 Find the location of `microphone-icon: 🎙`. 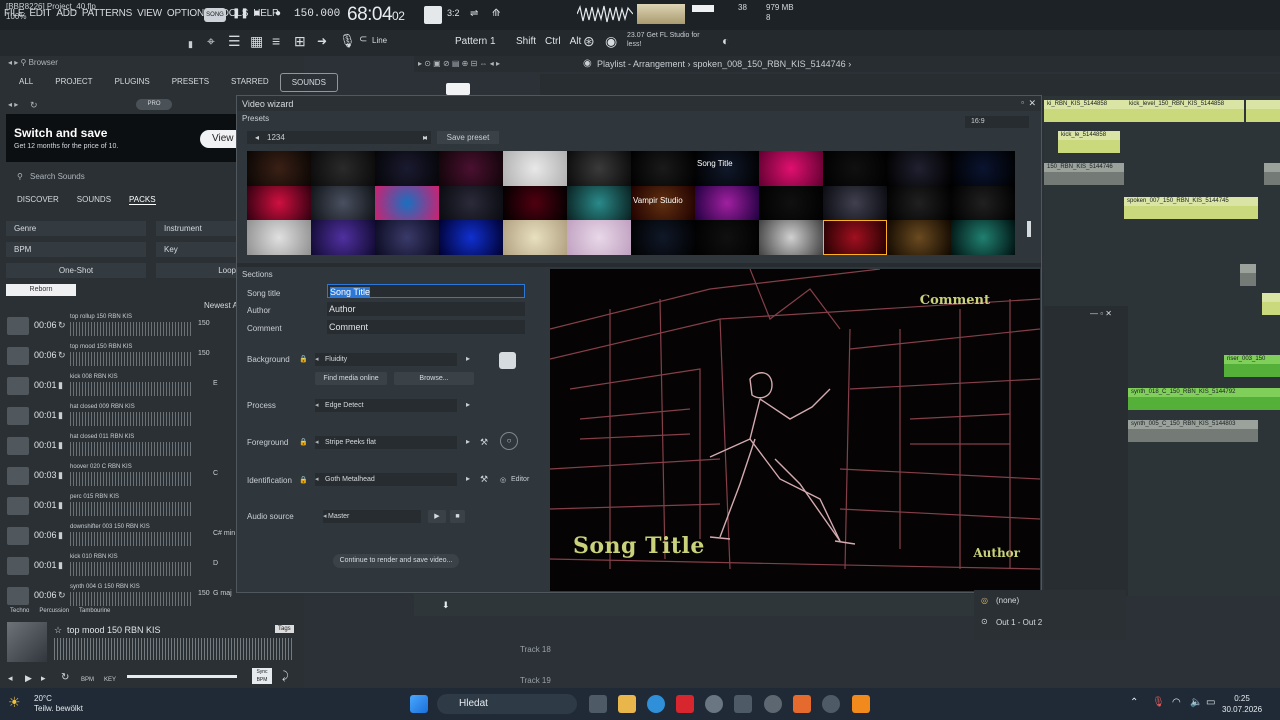

microphone-icon: 🎙 is located at coordinates (347, 41).